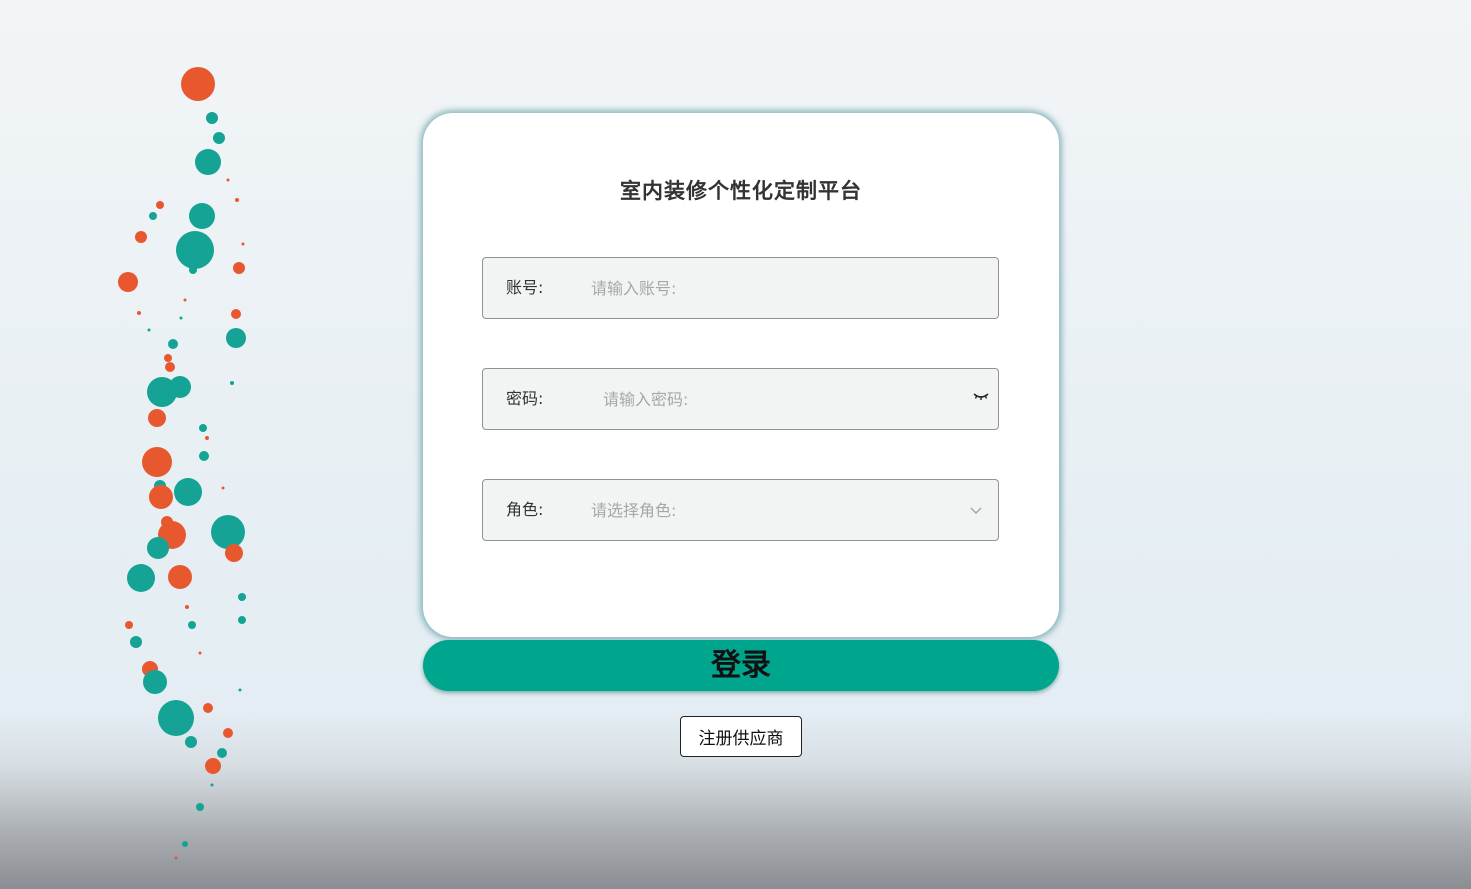 The height and width of the screenshot is (889, 1471). What do you see at coordinates (525, 287) in the screenshot?
I see `account-label: 账号:` at bounding box center [525, 287].